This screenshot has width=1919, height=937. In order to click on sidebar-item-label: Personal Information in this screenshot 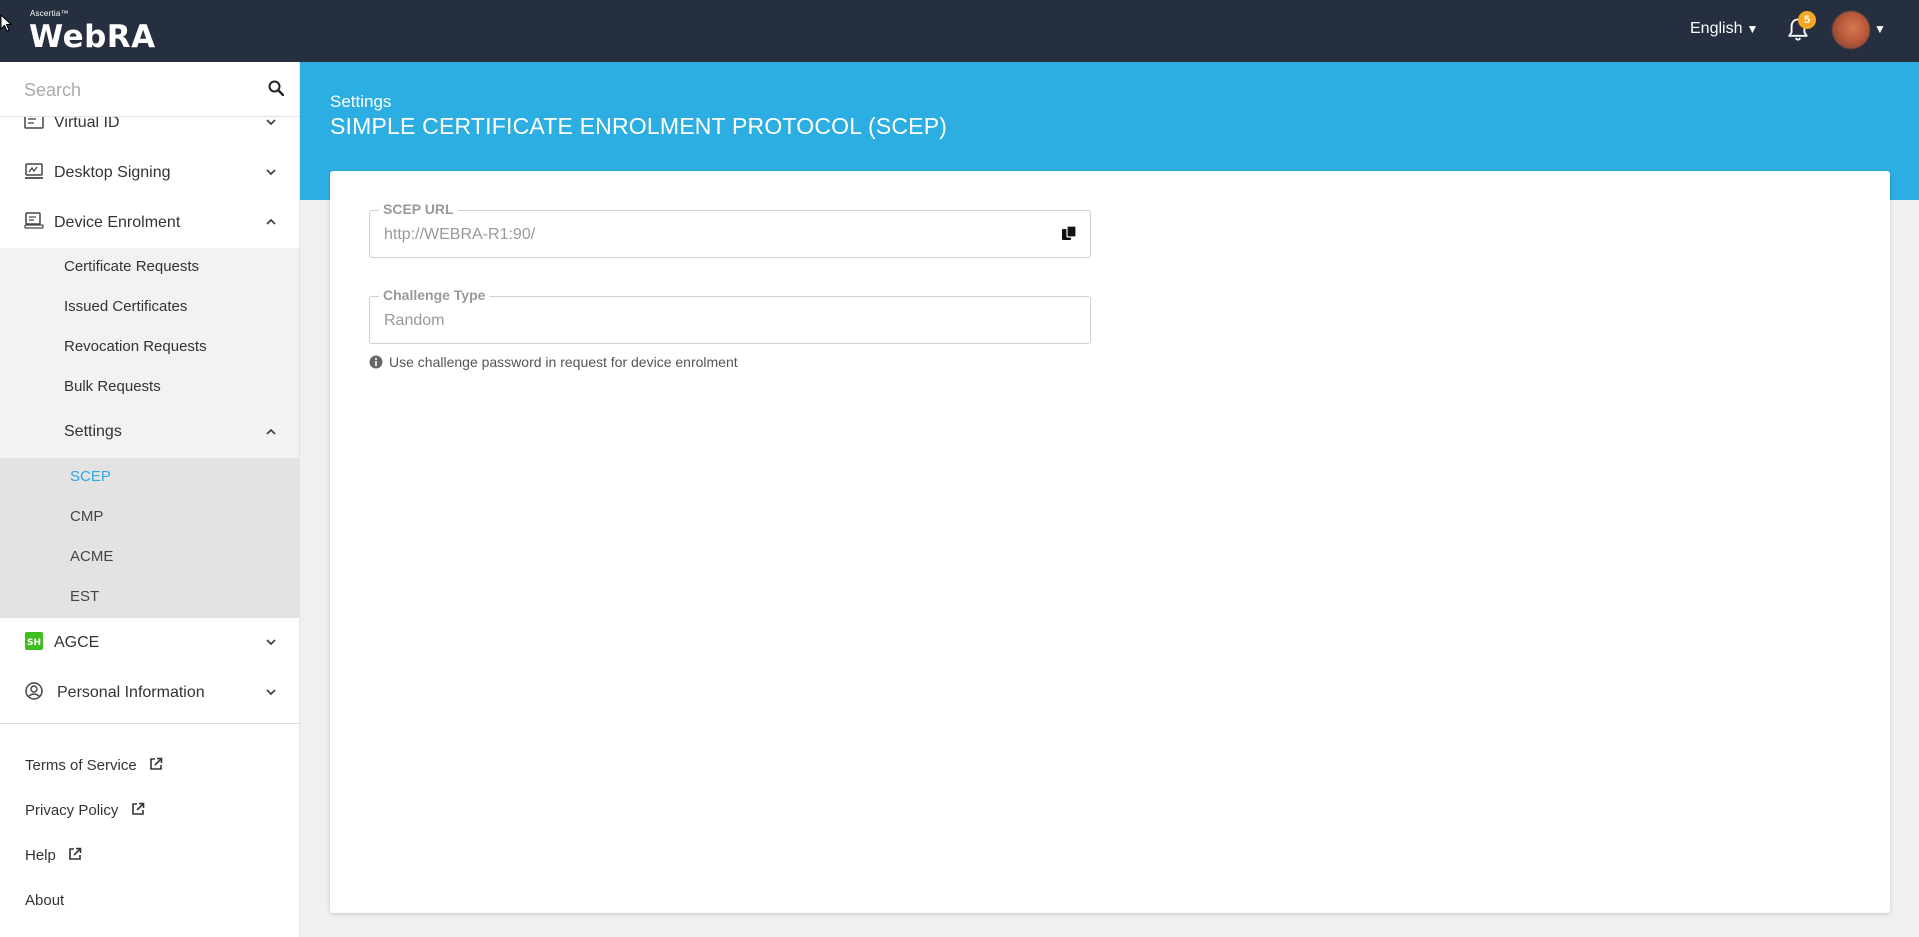, I will do `click(131, 692)`.